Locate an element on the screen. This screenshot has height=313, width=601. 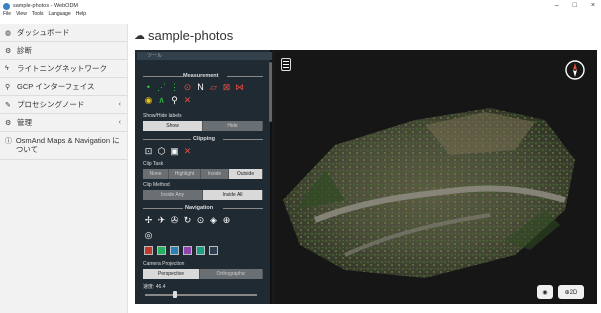
left-view-icon is located at coordinates (161, 250).